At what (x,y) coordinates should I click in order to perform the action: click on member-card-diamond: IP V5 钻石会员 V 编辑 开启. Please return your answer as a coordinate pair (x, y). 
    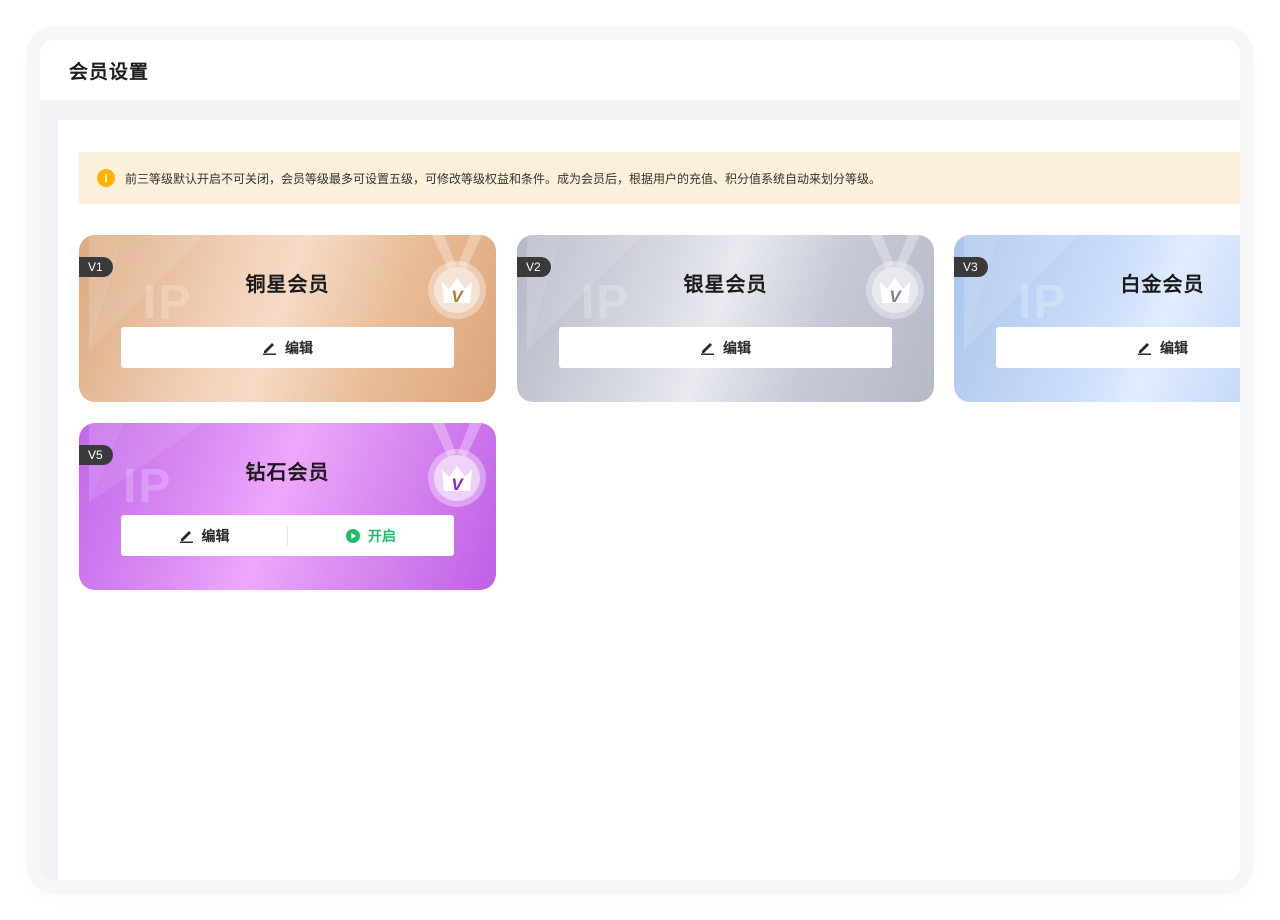
    Looking at the image, I should click on (287, 506).